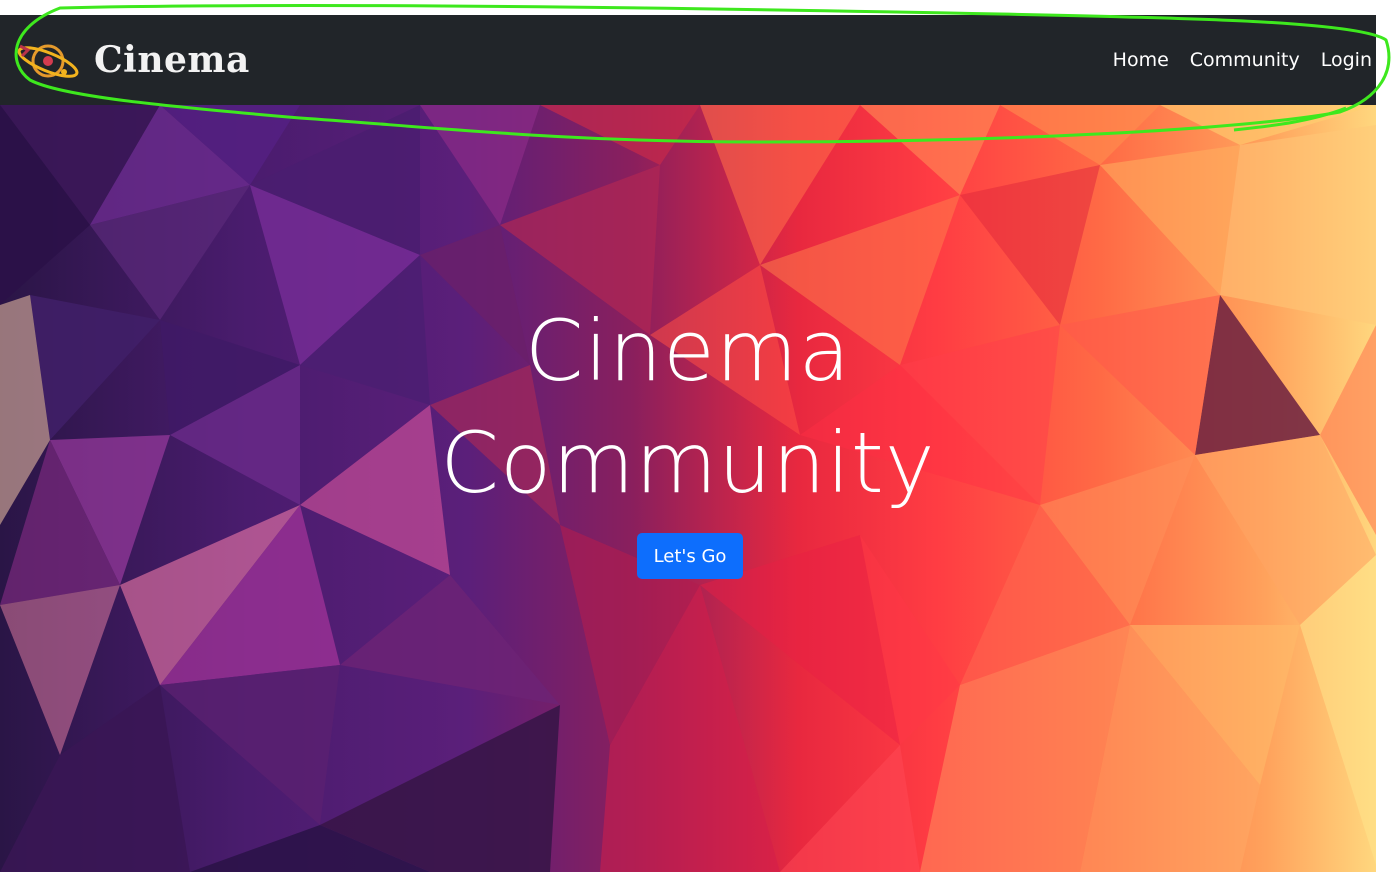 The width and height of the screenshot is (1396, 872). Describe the element at coordinates (688, 463) in the screenshot. I see `hero-title-line-2: Community` at that location.